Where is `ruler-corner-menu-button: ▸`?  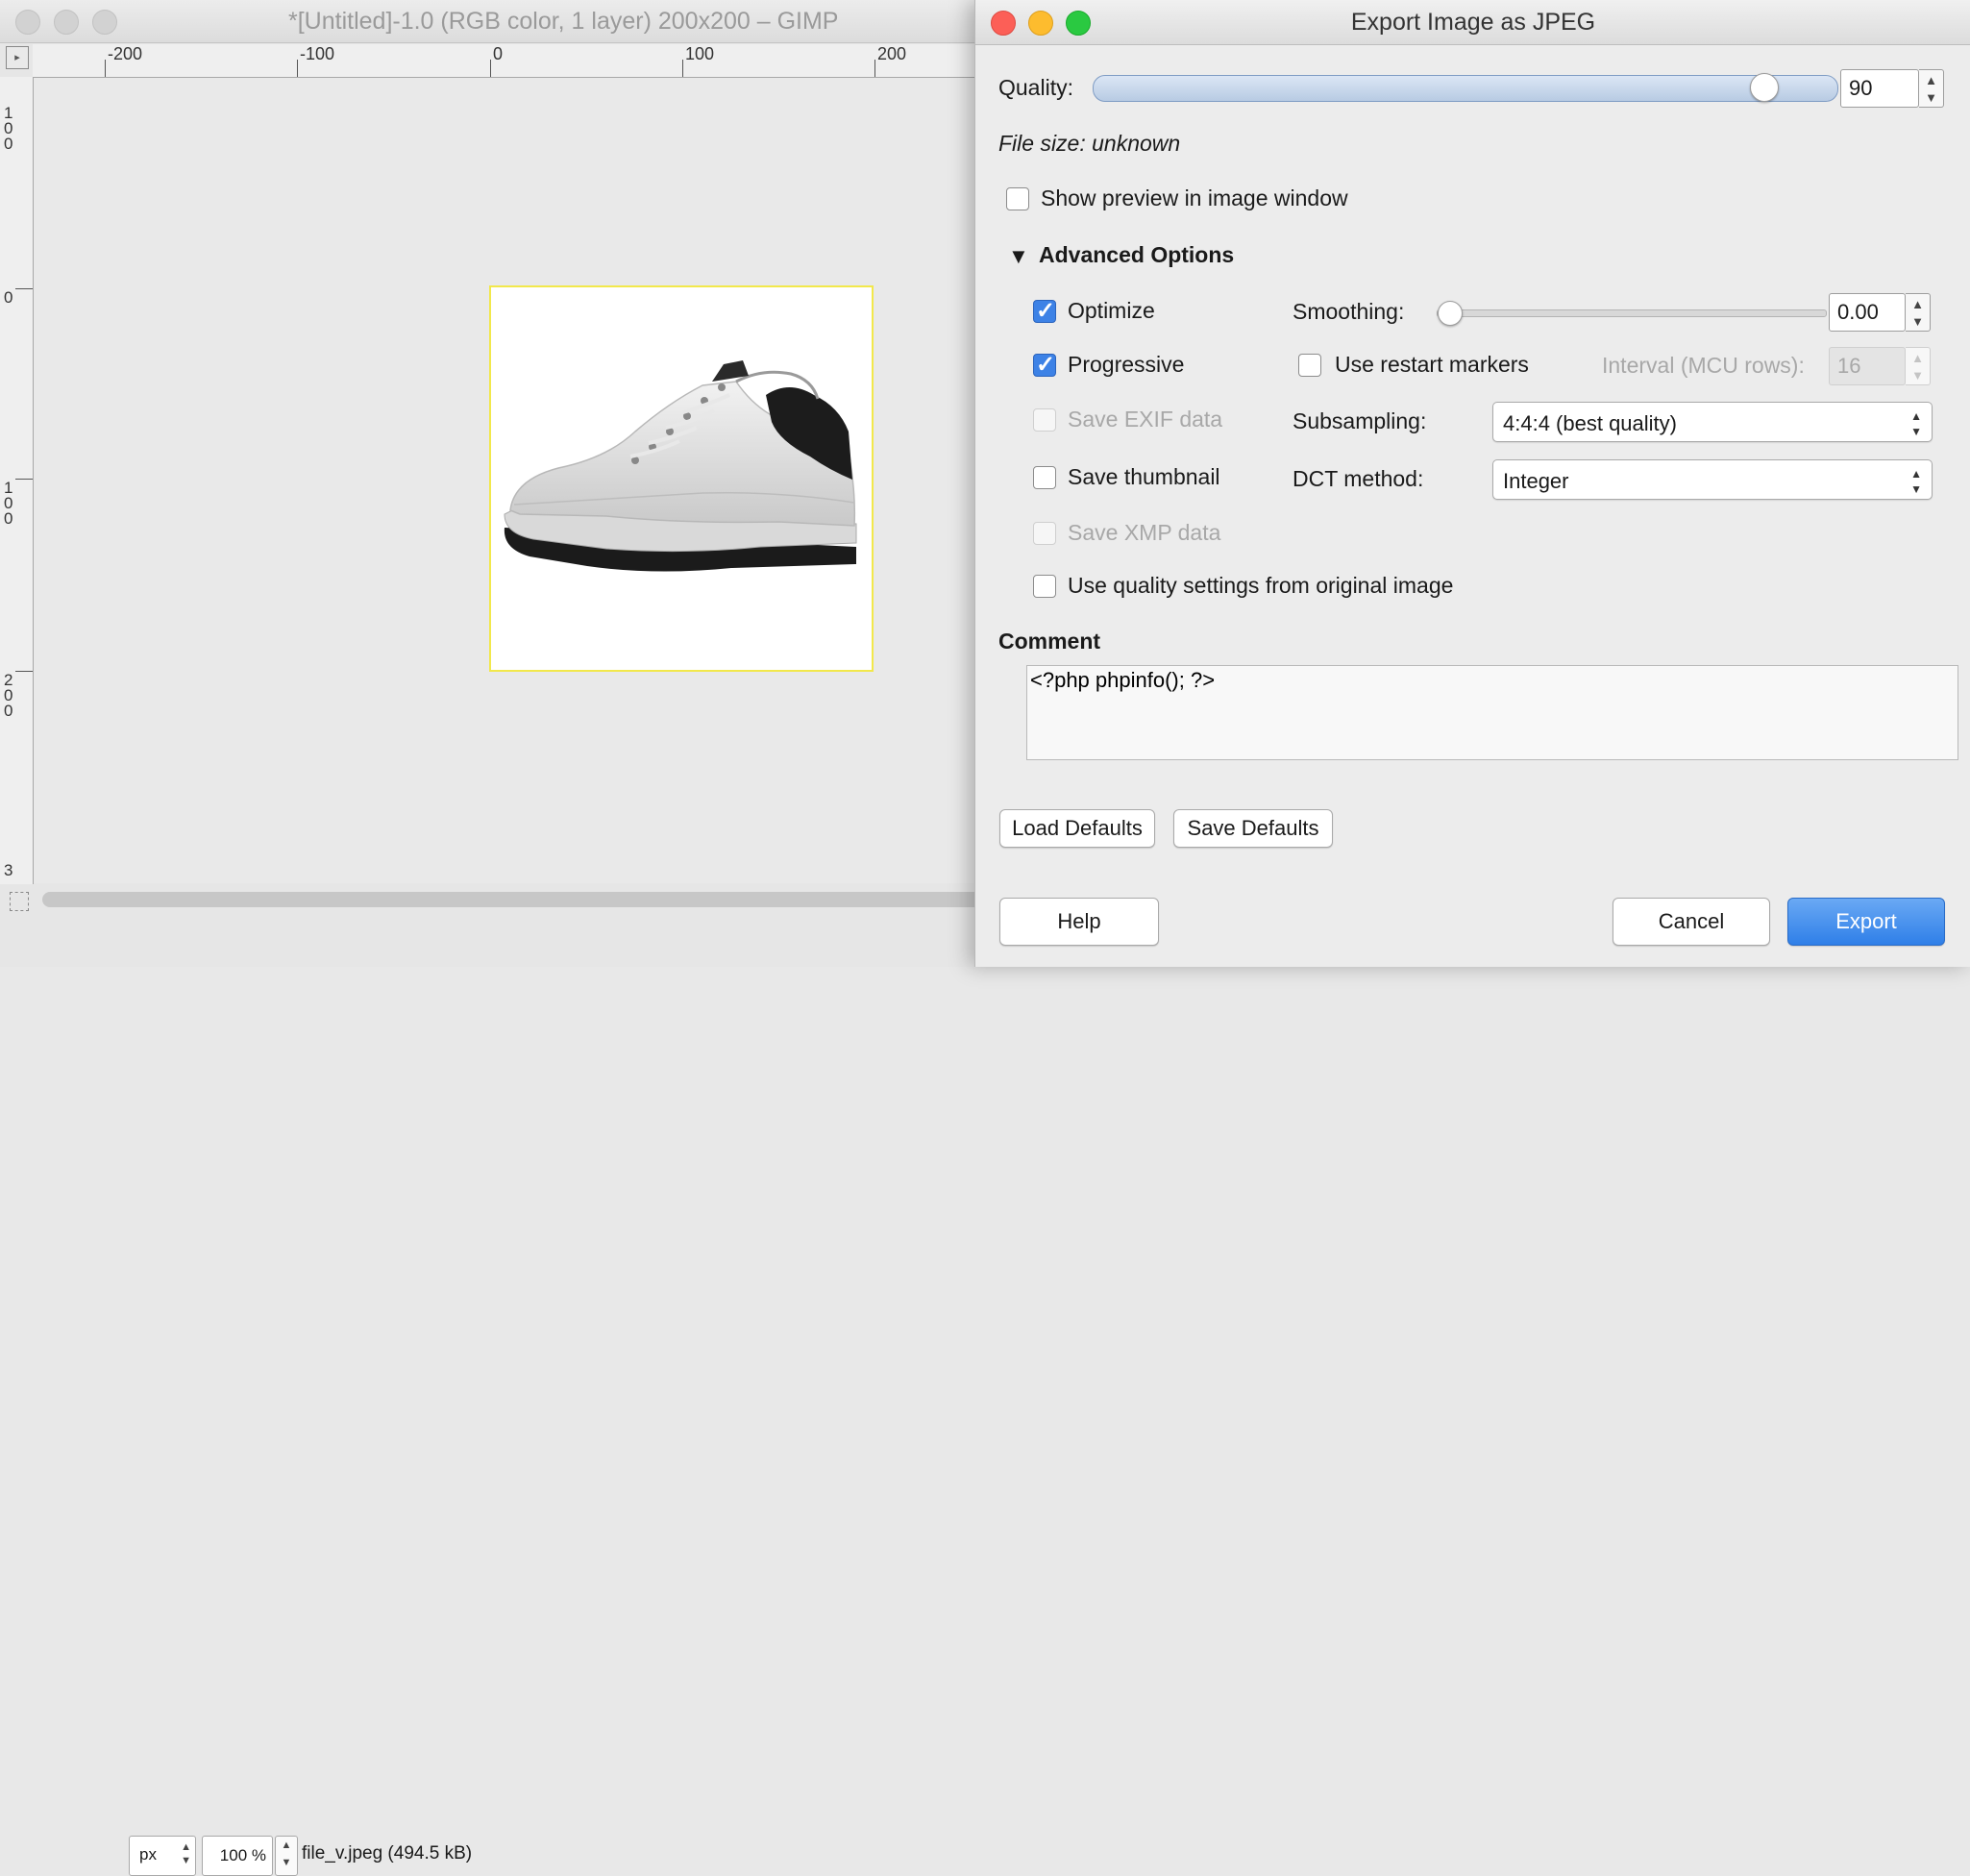 ruler-corner-menu-button: ▸ is located at coordinates (17, 57).